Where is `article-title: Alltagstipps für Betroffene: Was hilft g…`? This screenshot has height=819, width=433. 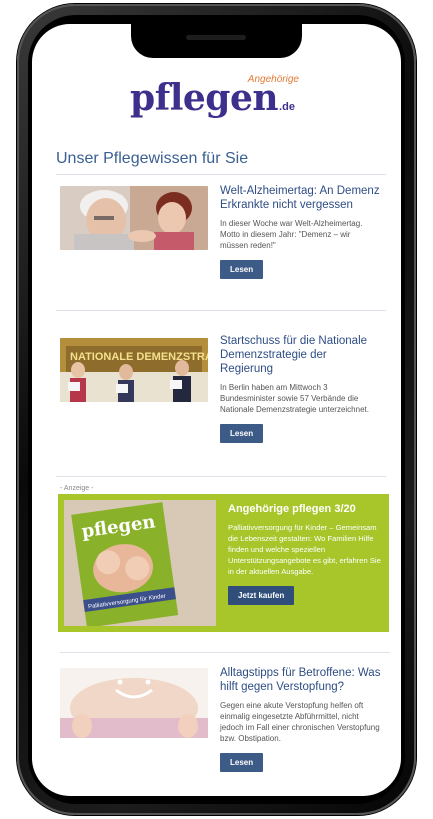
article-title: Alltagstipps für Betroffene: Was hilft g… is located at coordinates (301, 680).